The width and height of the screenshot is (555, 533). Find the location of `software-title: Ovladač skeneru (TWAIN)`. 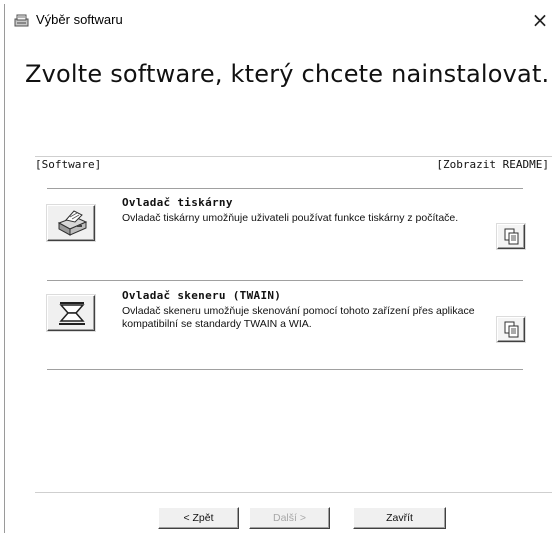

software-title: Ovladač skeneru (TWAIN) is located at coordinates (202, 295).